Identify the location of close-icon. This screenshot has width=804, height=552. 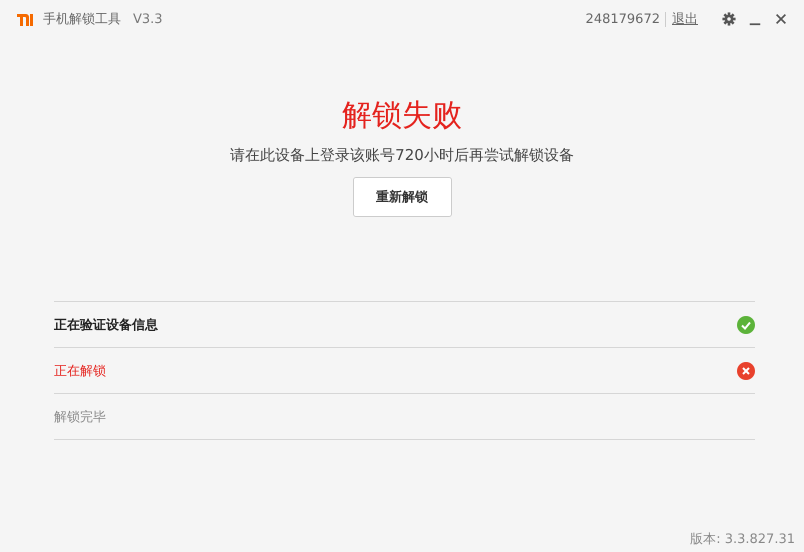
(781, 19).